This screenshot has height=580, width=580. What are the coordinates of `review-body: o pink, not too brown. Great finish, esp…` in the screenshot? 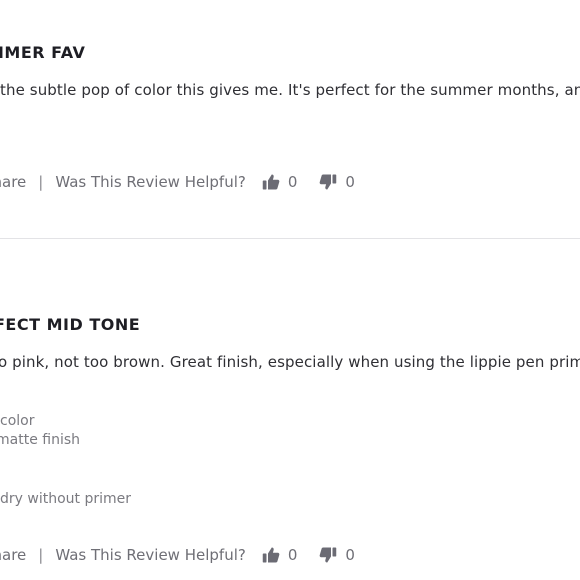 It's located at (290, 362).